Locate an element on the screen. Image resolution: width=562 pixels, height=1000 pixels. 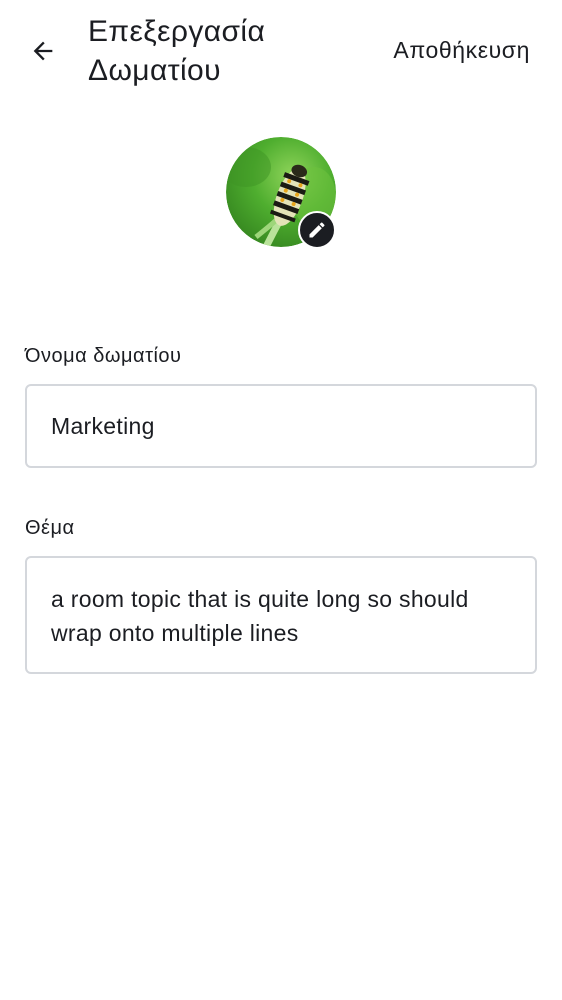
top-app-bar: Επεξεργασία Δωματίου Αποθήκευση is located at coordinates (281, 50).